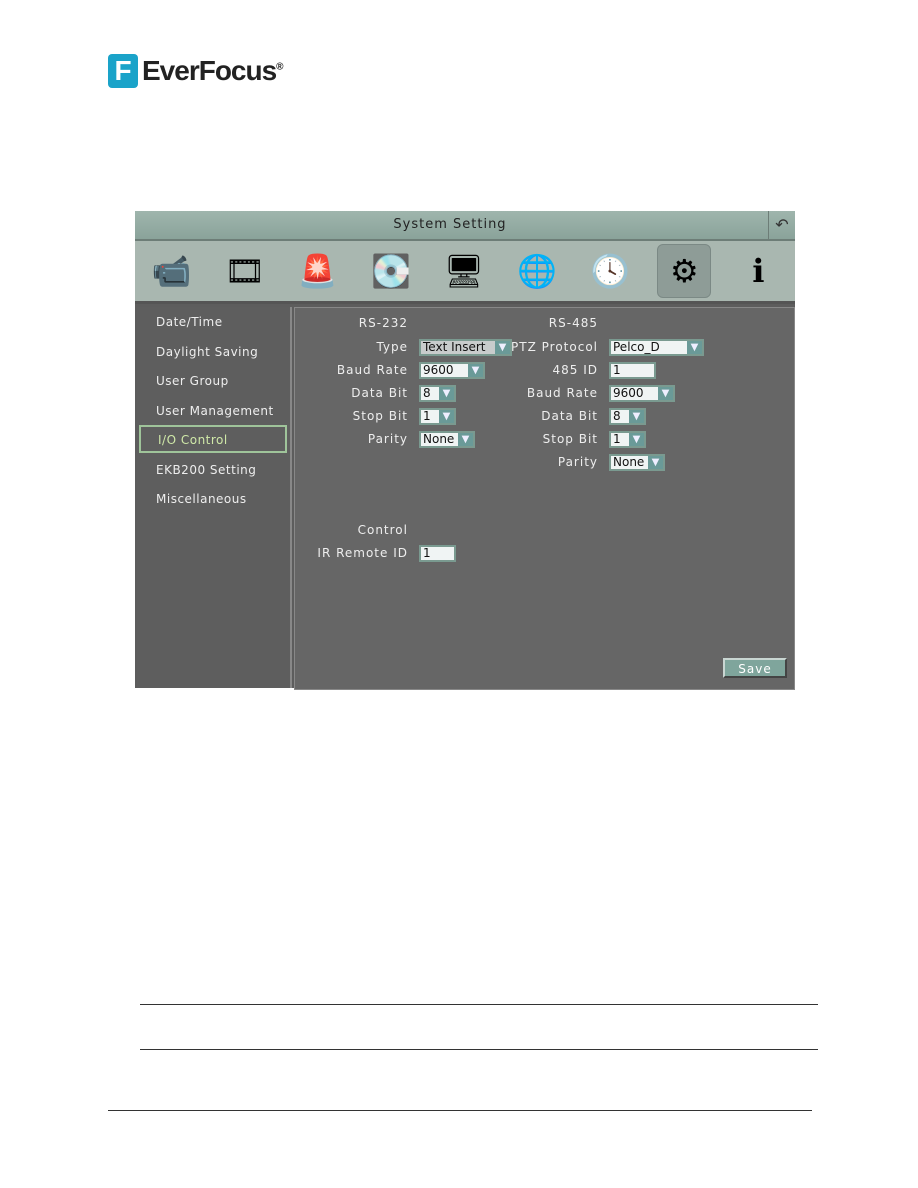 This screenshot has width=918, height=1188. What do you see at coordinates (610, 271) in the screenshot?
I see `clock-calendar-icon: 🕓` at bounding box center [610, 271].